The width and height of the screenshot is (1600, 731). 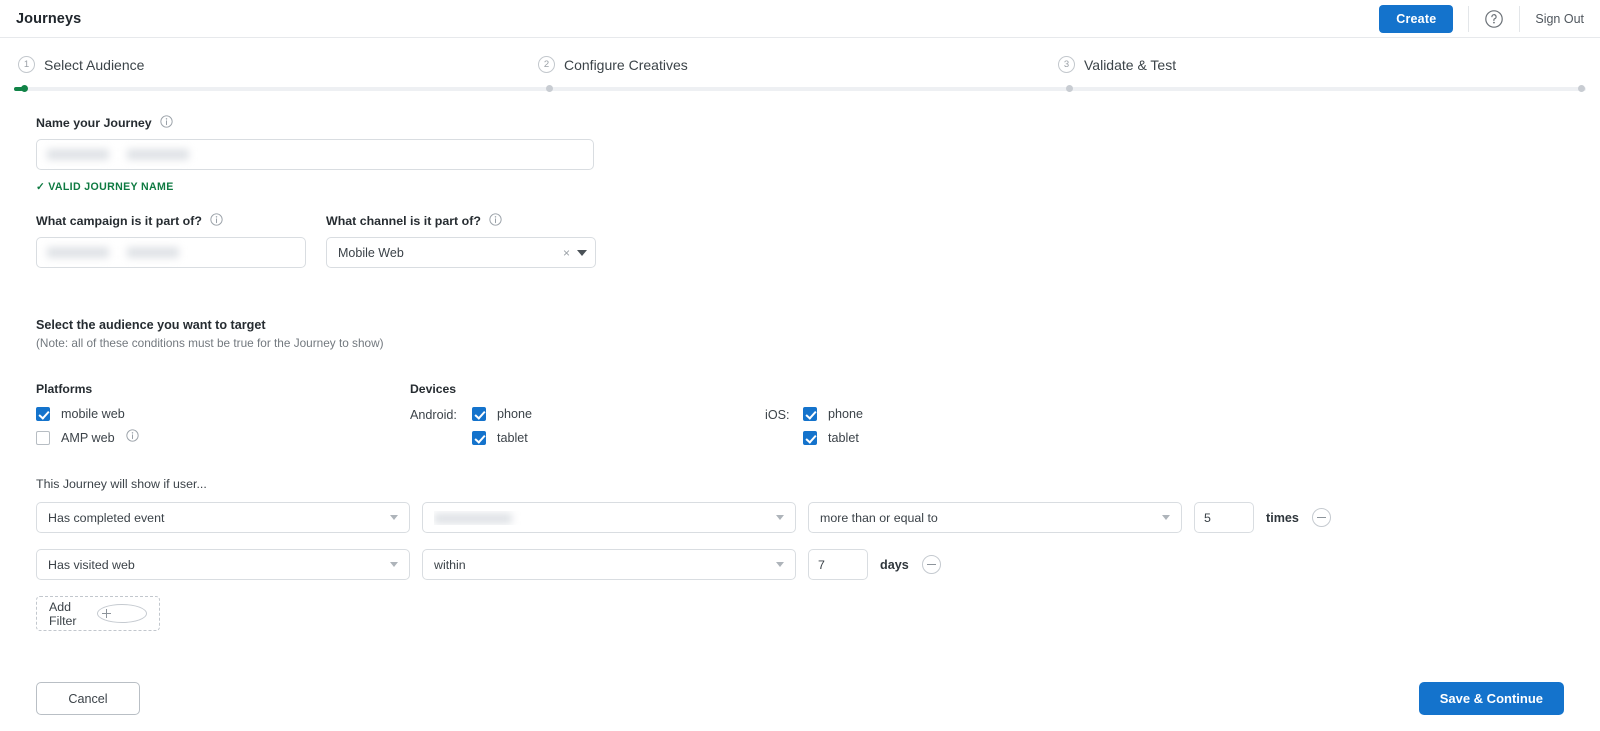 What do you see at coordinates (609, 564) in the screenshot?
I see `filter-operator-select-2: within` at bounding box center [609, 564].